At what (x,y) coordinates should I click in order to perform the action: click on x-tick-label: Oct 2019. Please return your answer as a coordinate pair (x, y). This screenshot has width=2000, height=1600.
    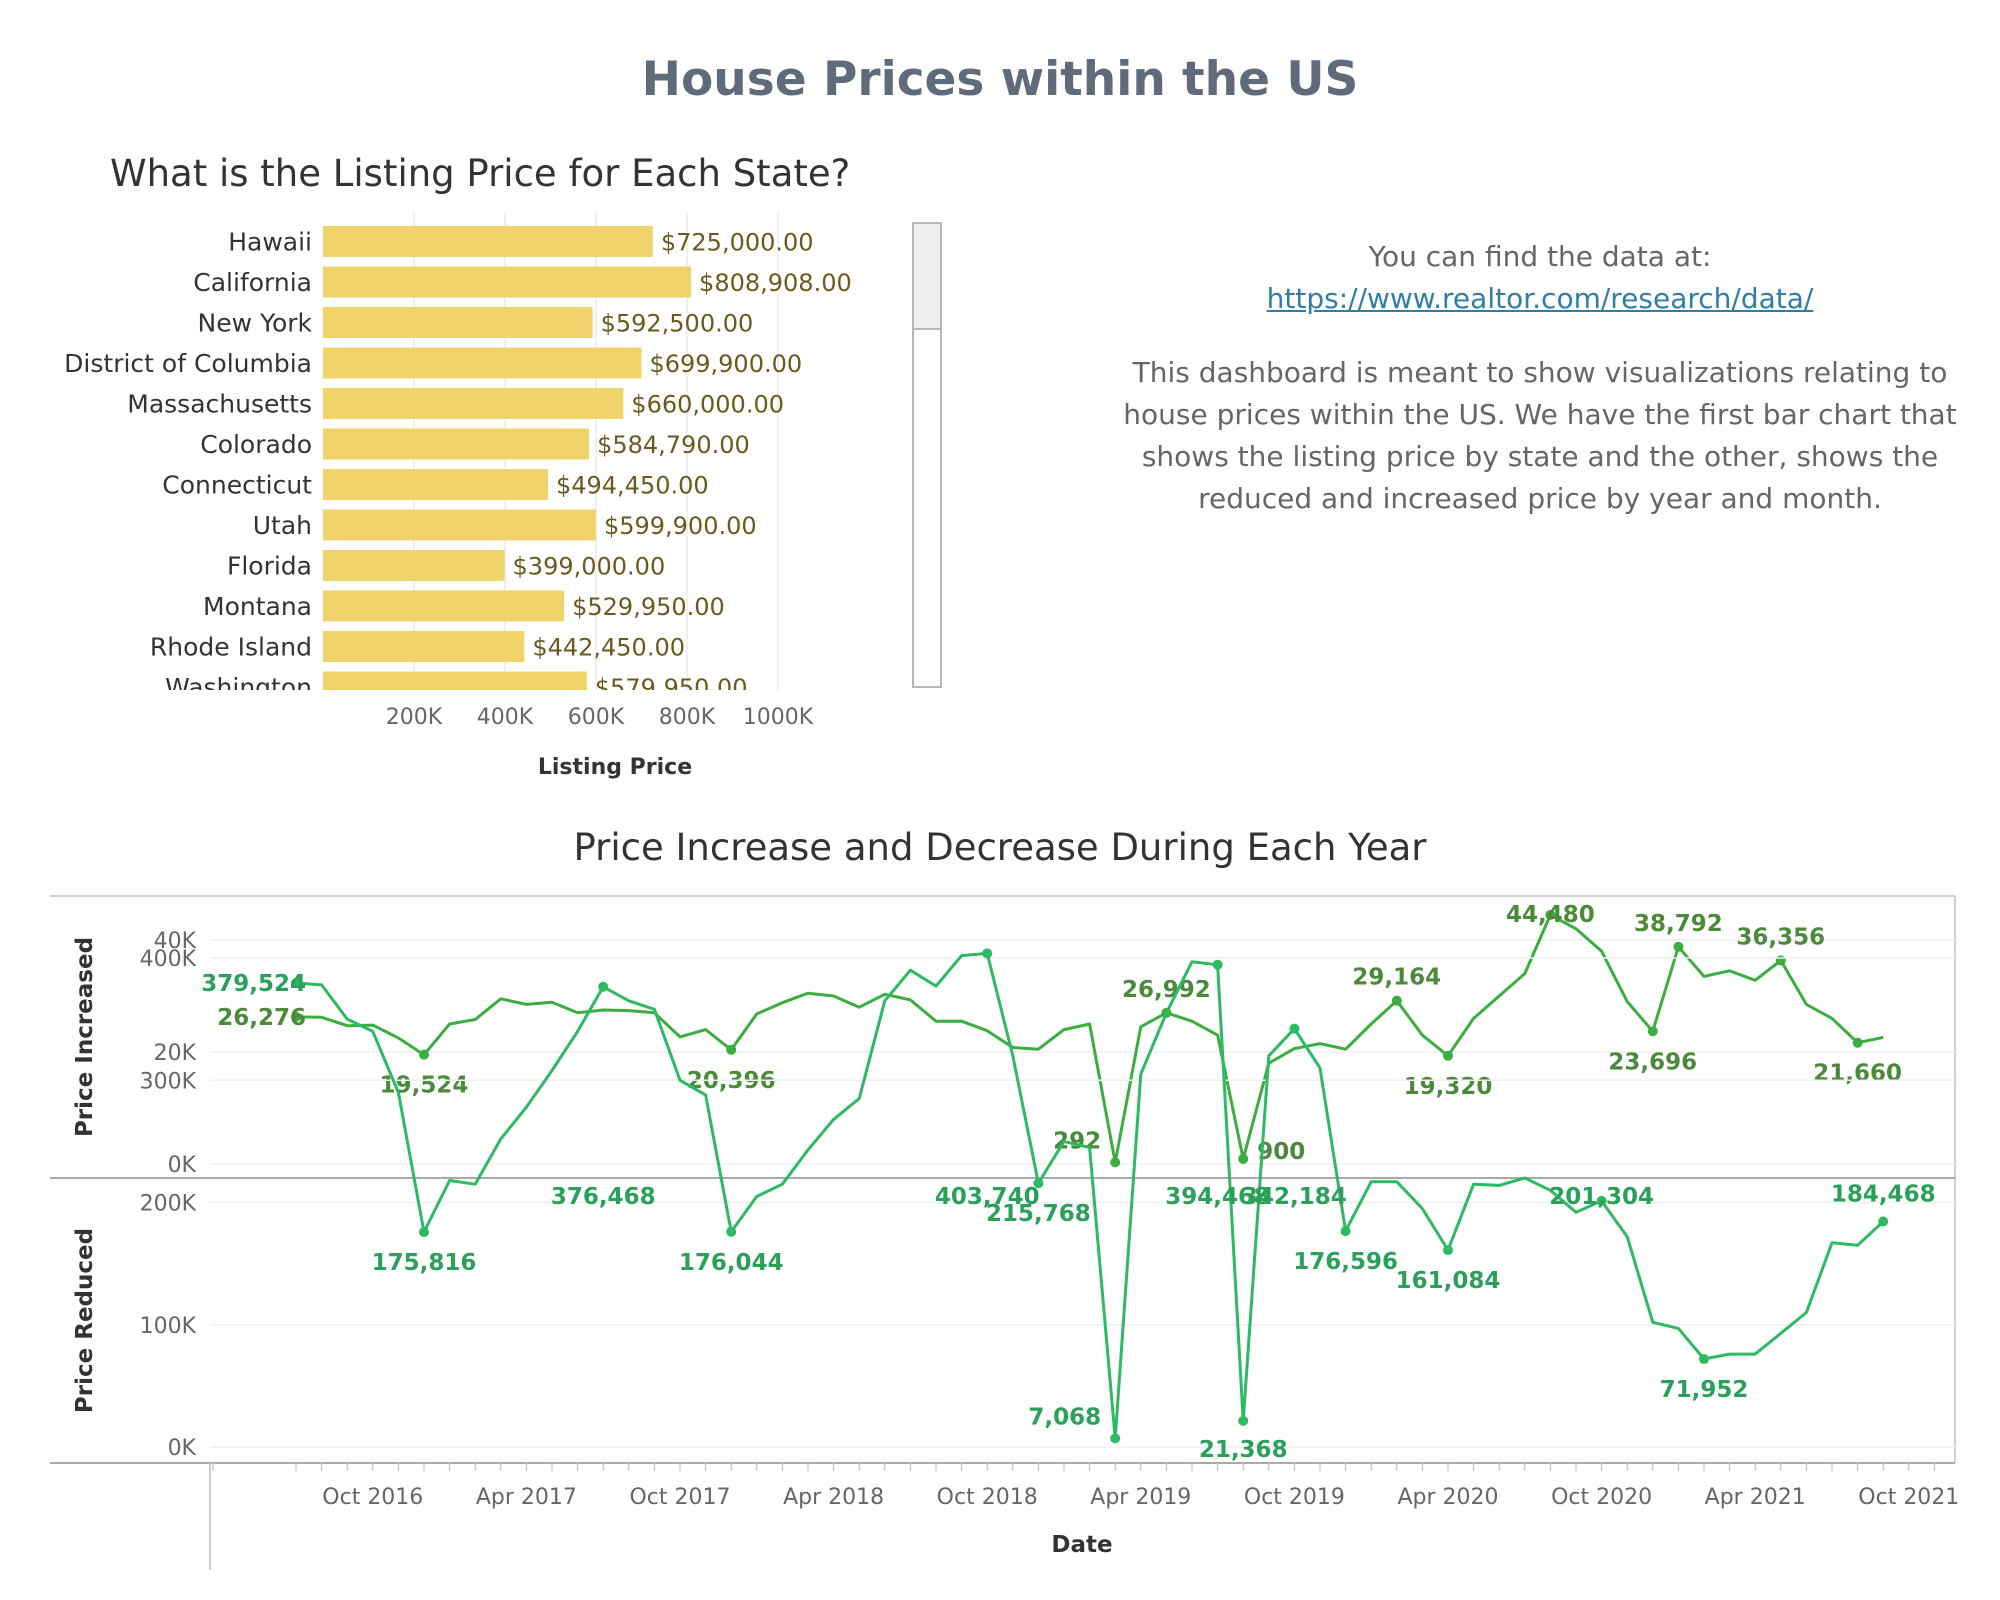
    Looking at the image, I should click on (1294, 1497).